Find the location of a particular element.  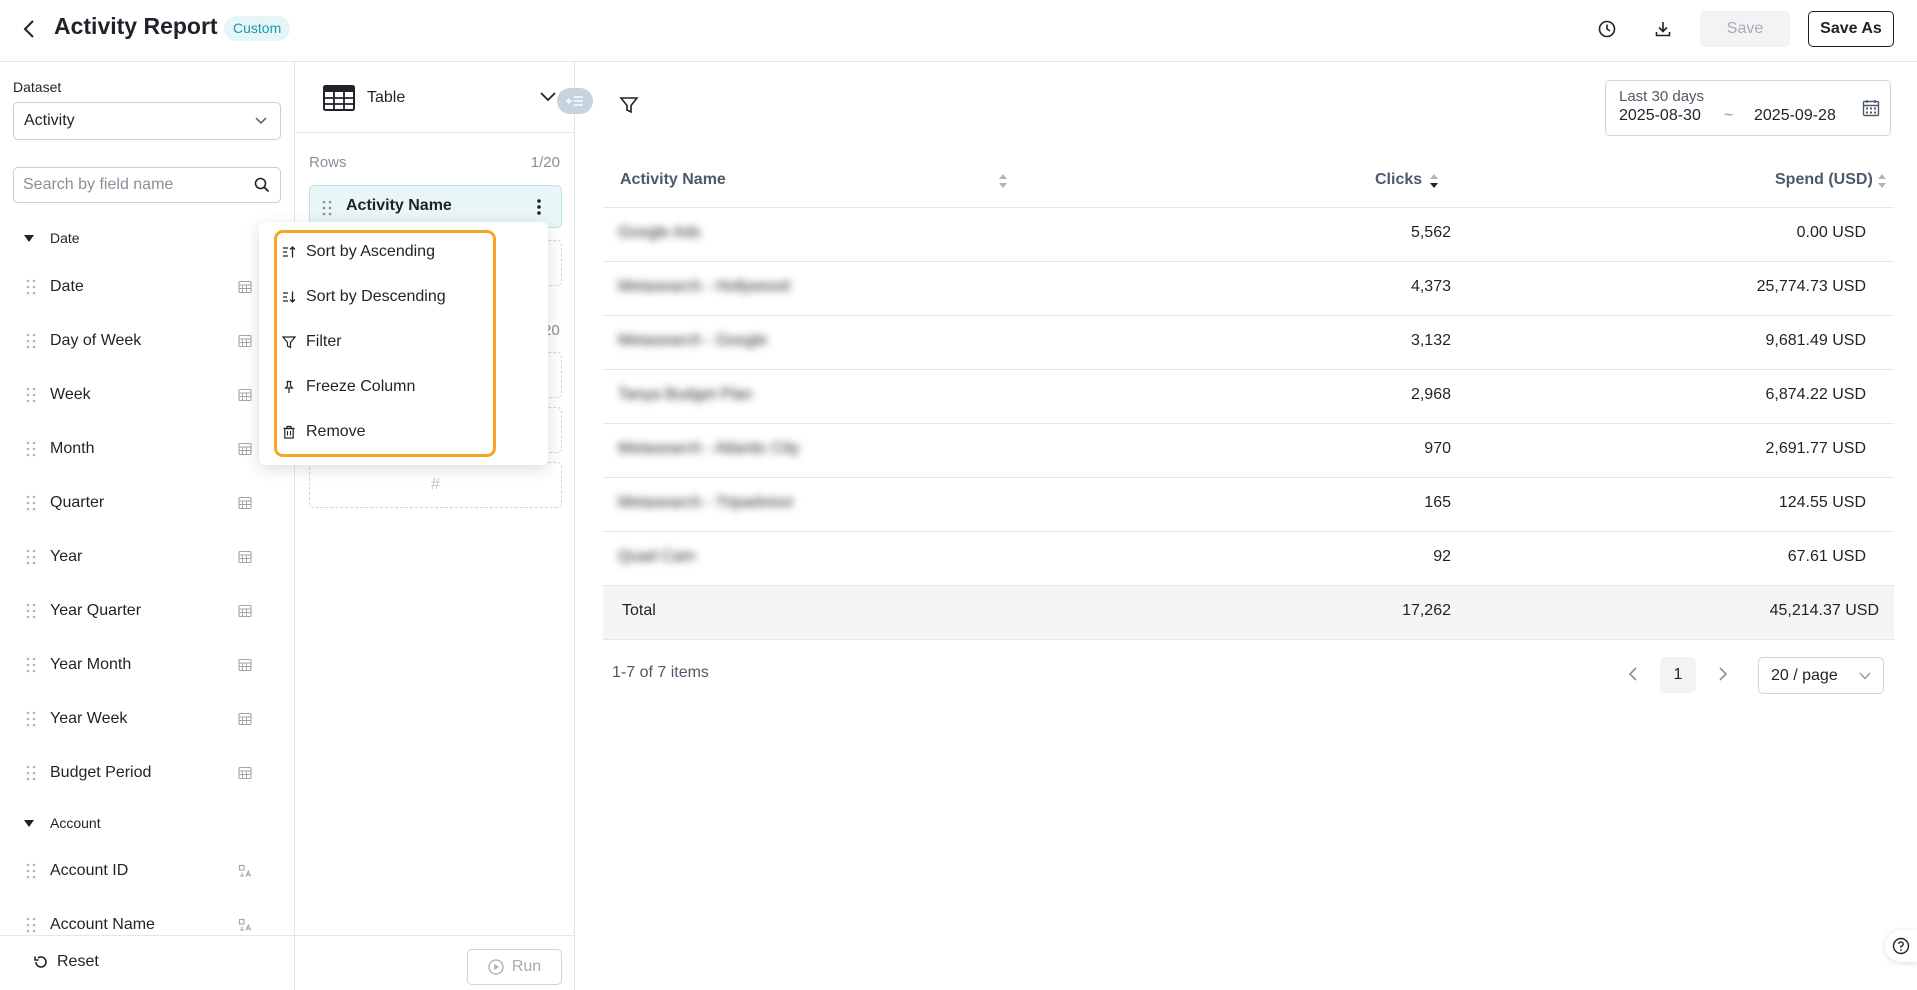

cell-clicks: 3,132 is located at coordinates (1430, 340).